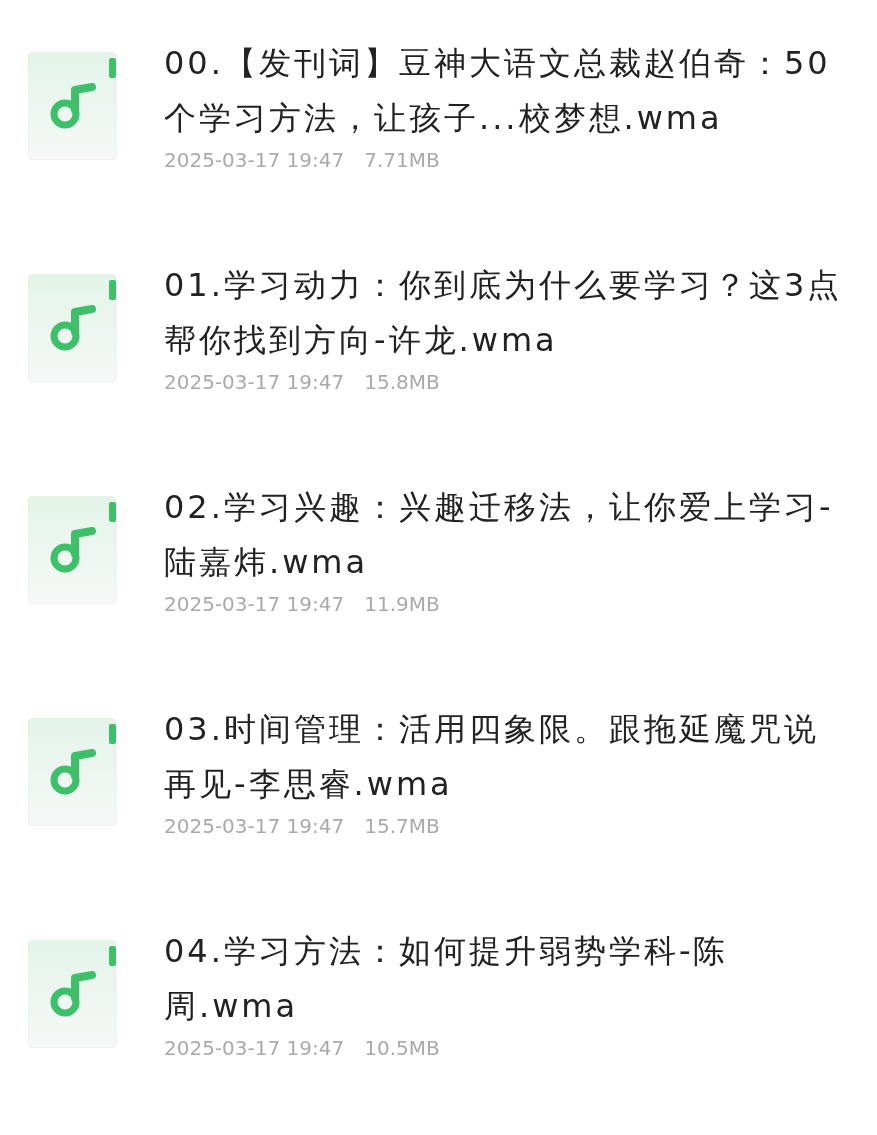 Image resolution: width=877 pixels, height=1135 pixels. Describe the element at coordinates (504, 91) in the screenshot. I see `file-name: 00.【发刊词】豆神大语文总裁赵伯奇：50个学习方法，让孩子...校梦想.wma` at that location.